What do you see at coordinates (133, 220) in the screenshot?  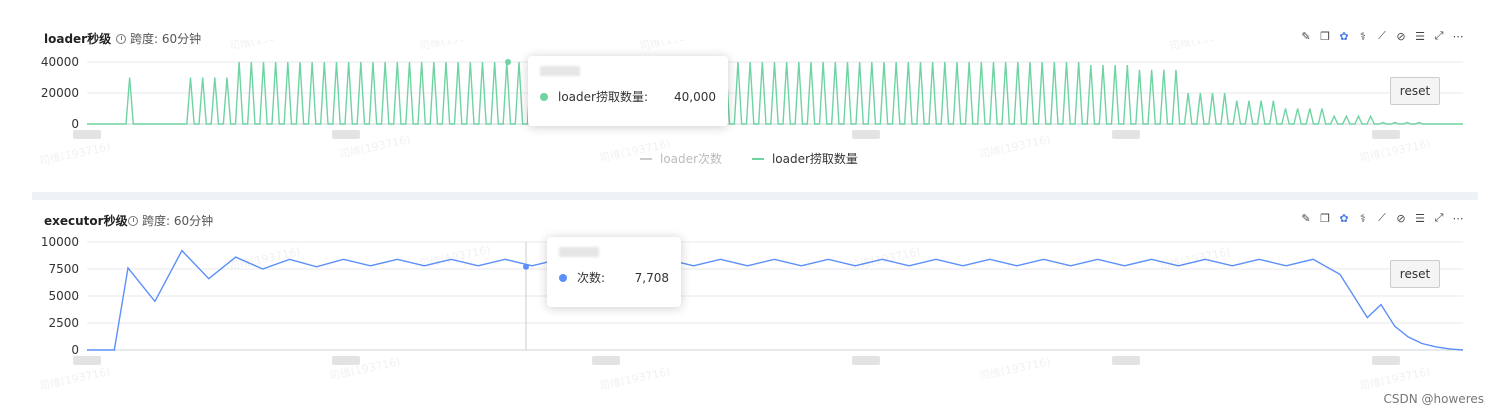 I see `clock-icon` at bounding box center [133, 220].